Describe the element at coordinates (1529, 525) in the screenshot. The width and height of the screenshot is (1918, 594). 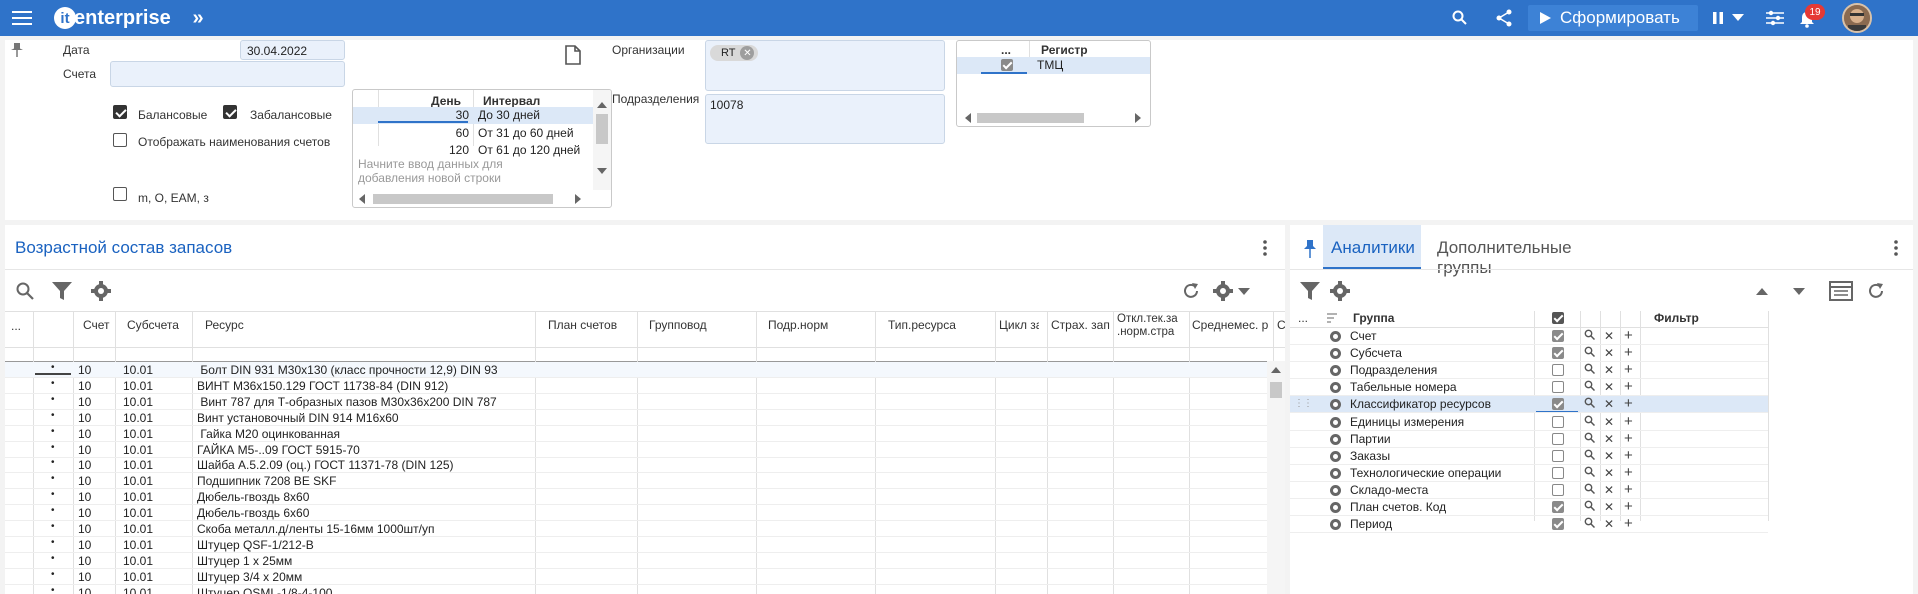
I see `analytics-row: Период ✕ +` at that location.